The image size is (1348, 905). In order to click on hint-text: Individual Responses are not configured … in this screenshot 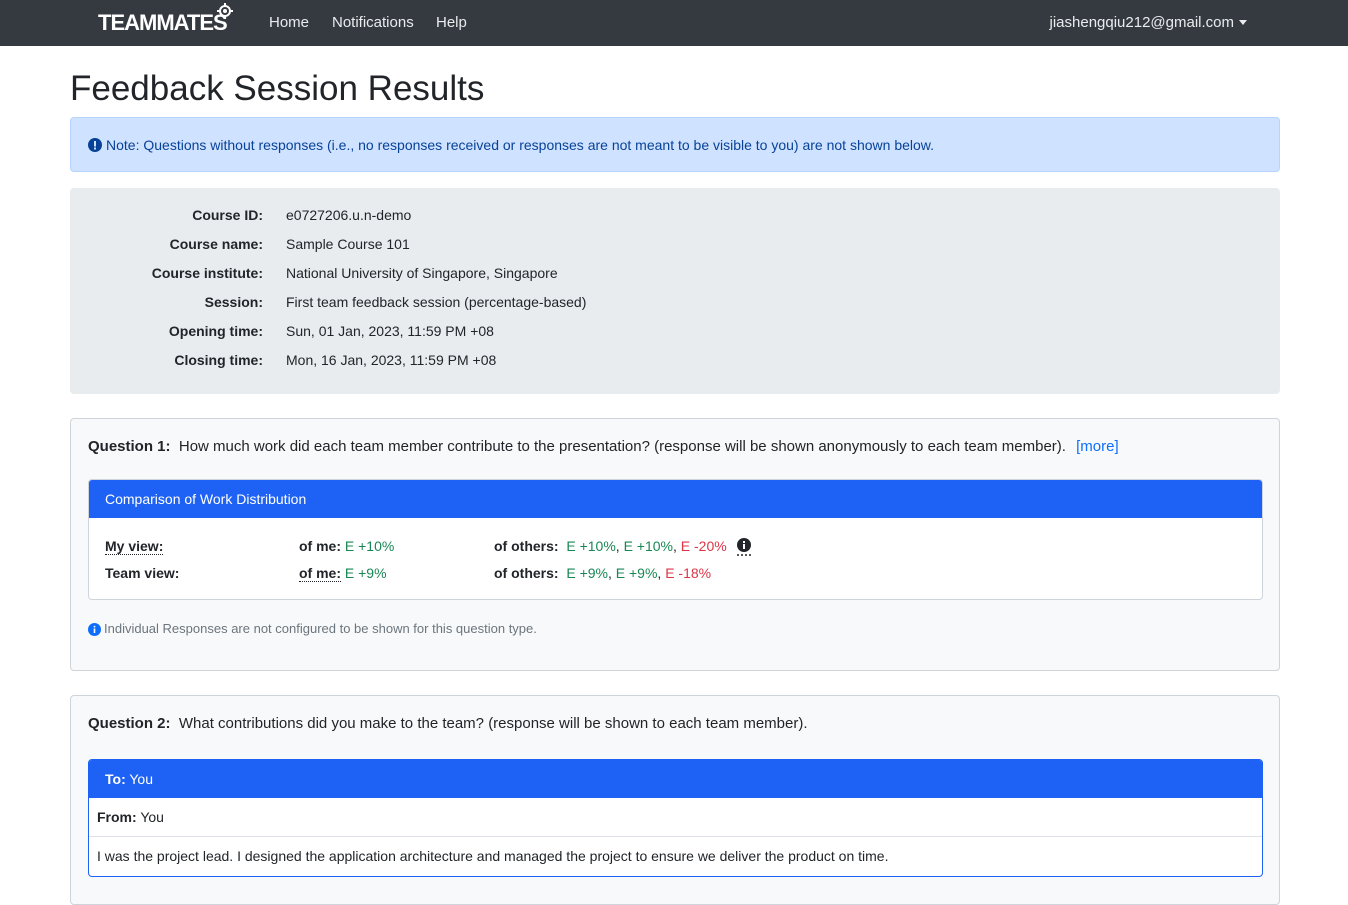, I will do `click(320, 628)`.